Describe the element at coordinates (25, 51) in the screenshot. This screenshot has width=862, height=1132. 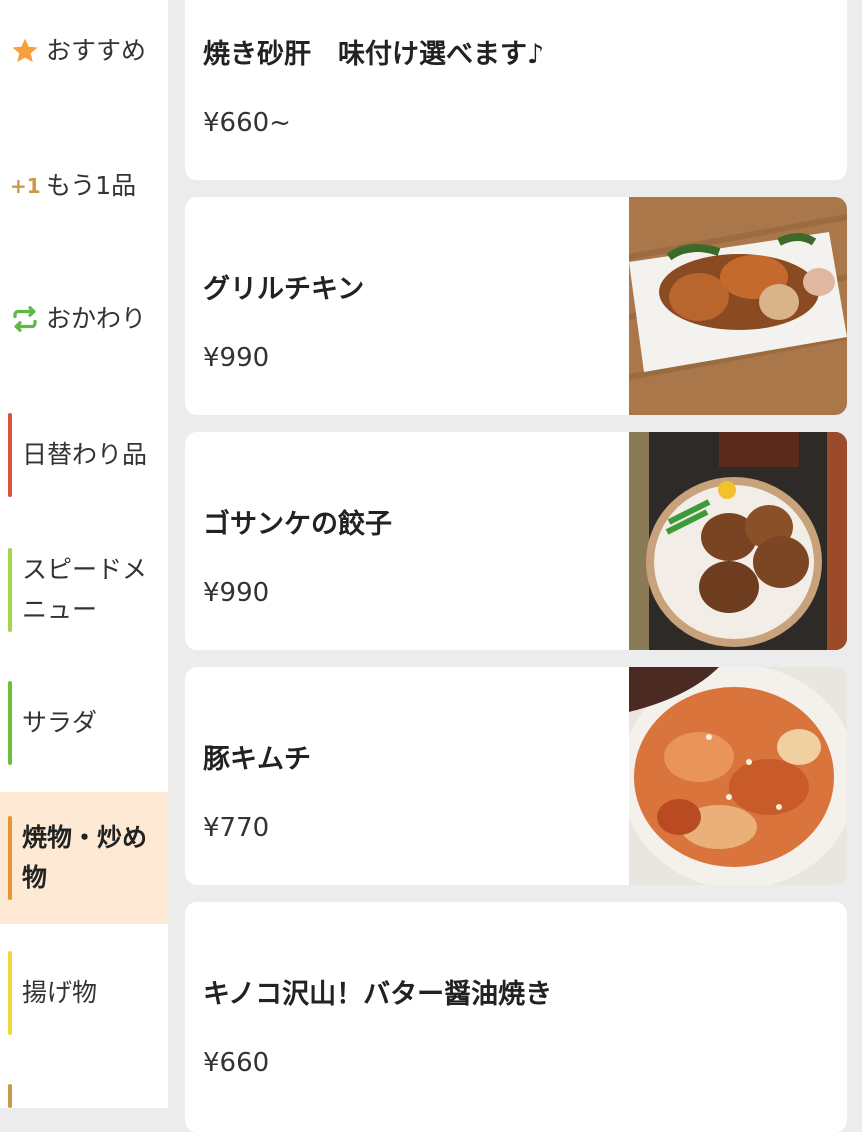
I see `star-icon` at that location.